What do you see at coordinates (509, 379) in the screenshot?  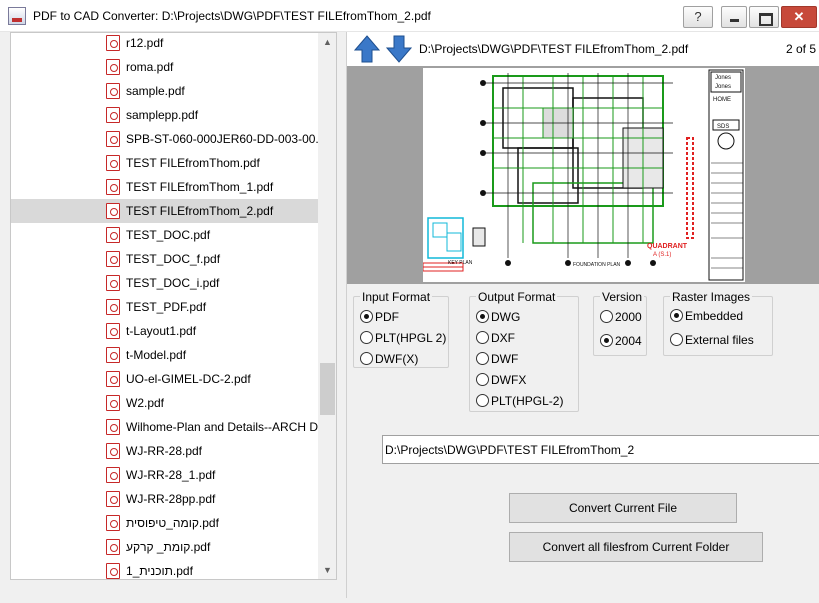 I see `output-format-option-label: DWFX` at bounding box center [509, 379].